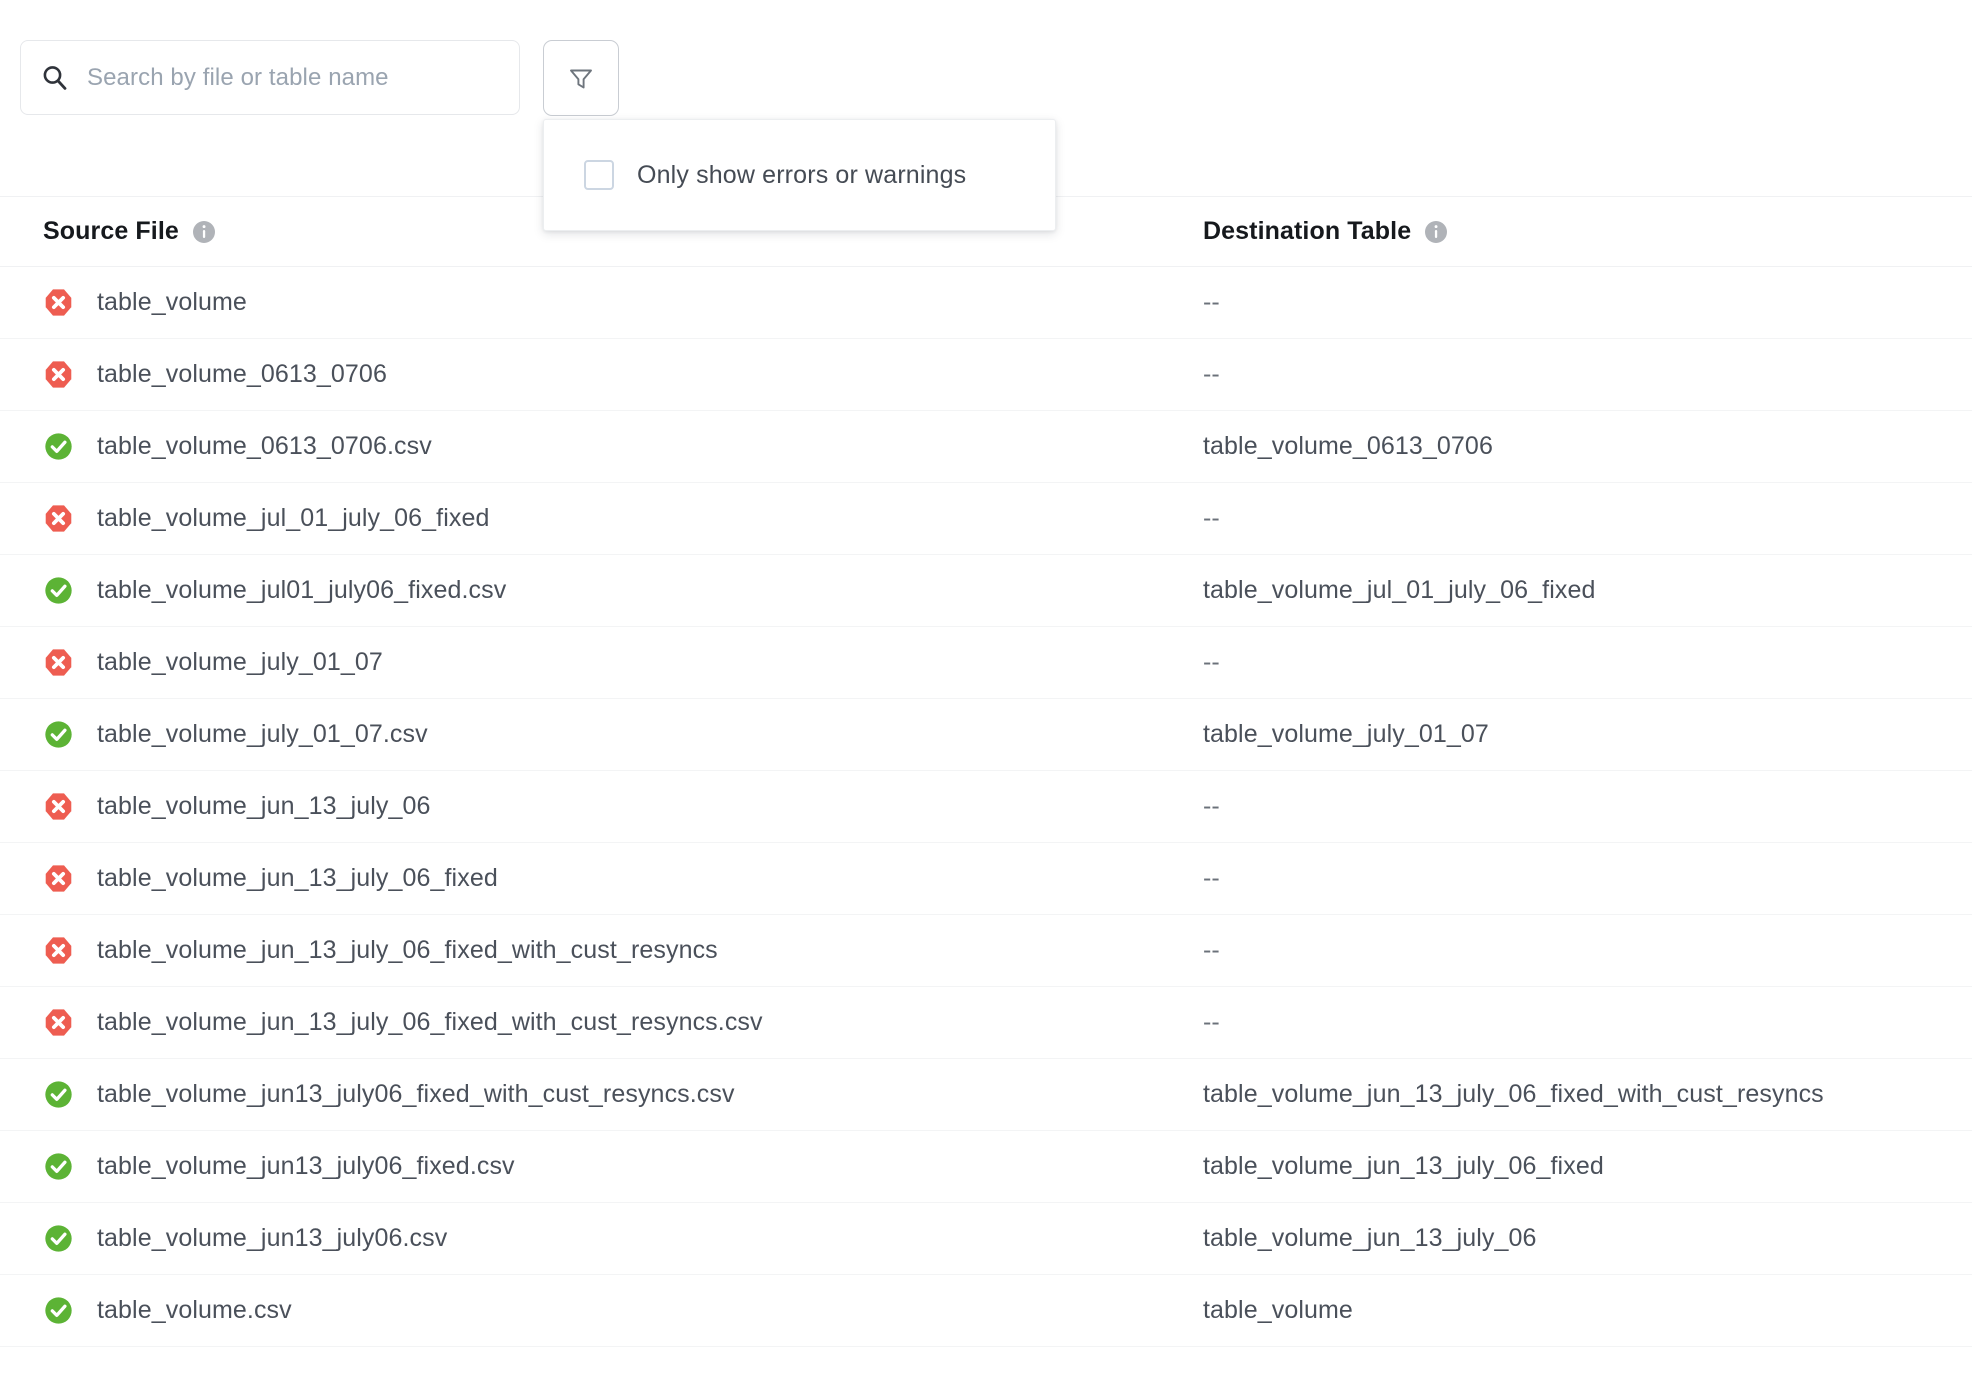 This screenshot has height=1394, width=1972. What do you see at coordinates (172, 302) in the screenshot?
I see `source-file-name: table_volume` at bounding box center [172, 302].